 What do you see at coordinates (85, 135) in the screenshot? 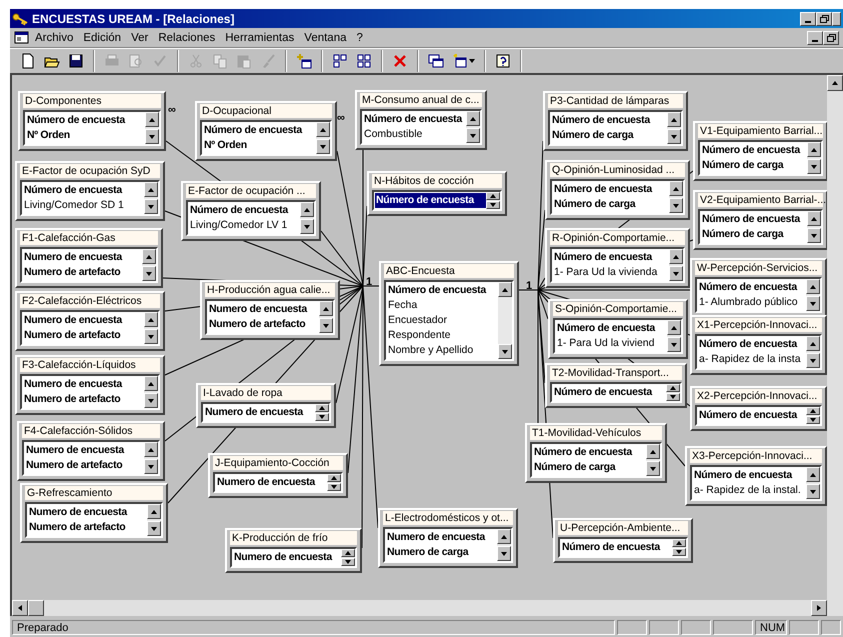
I see `field-item: Nº Orden` at bounding box center [85, 135].